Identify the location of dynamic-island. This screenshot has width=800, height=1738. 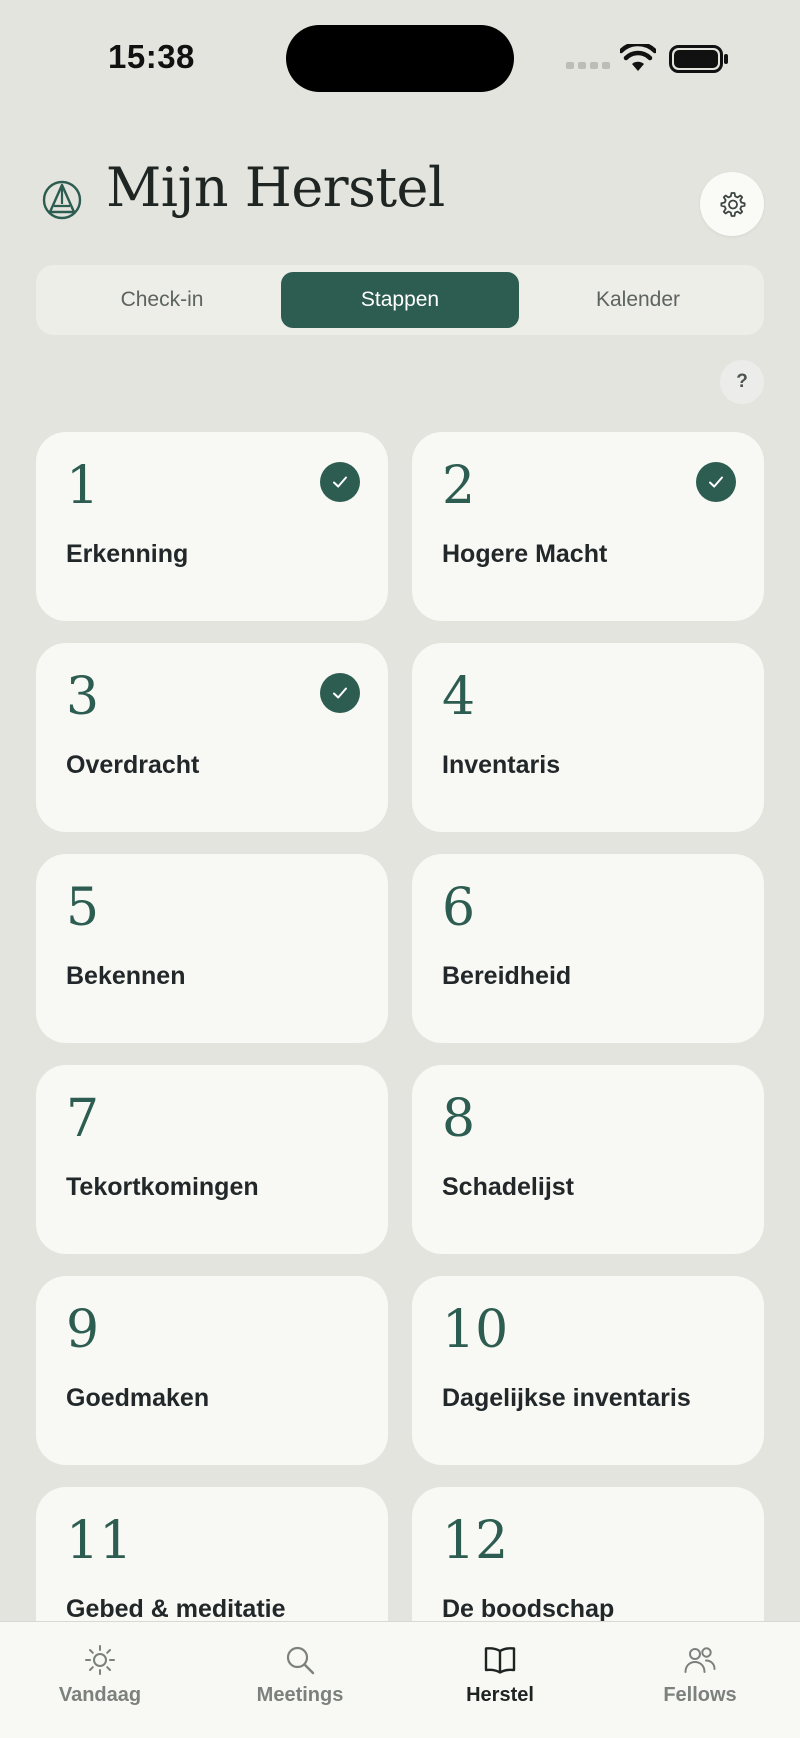
(400, 58).